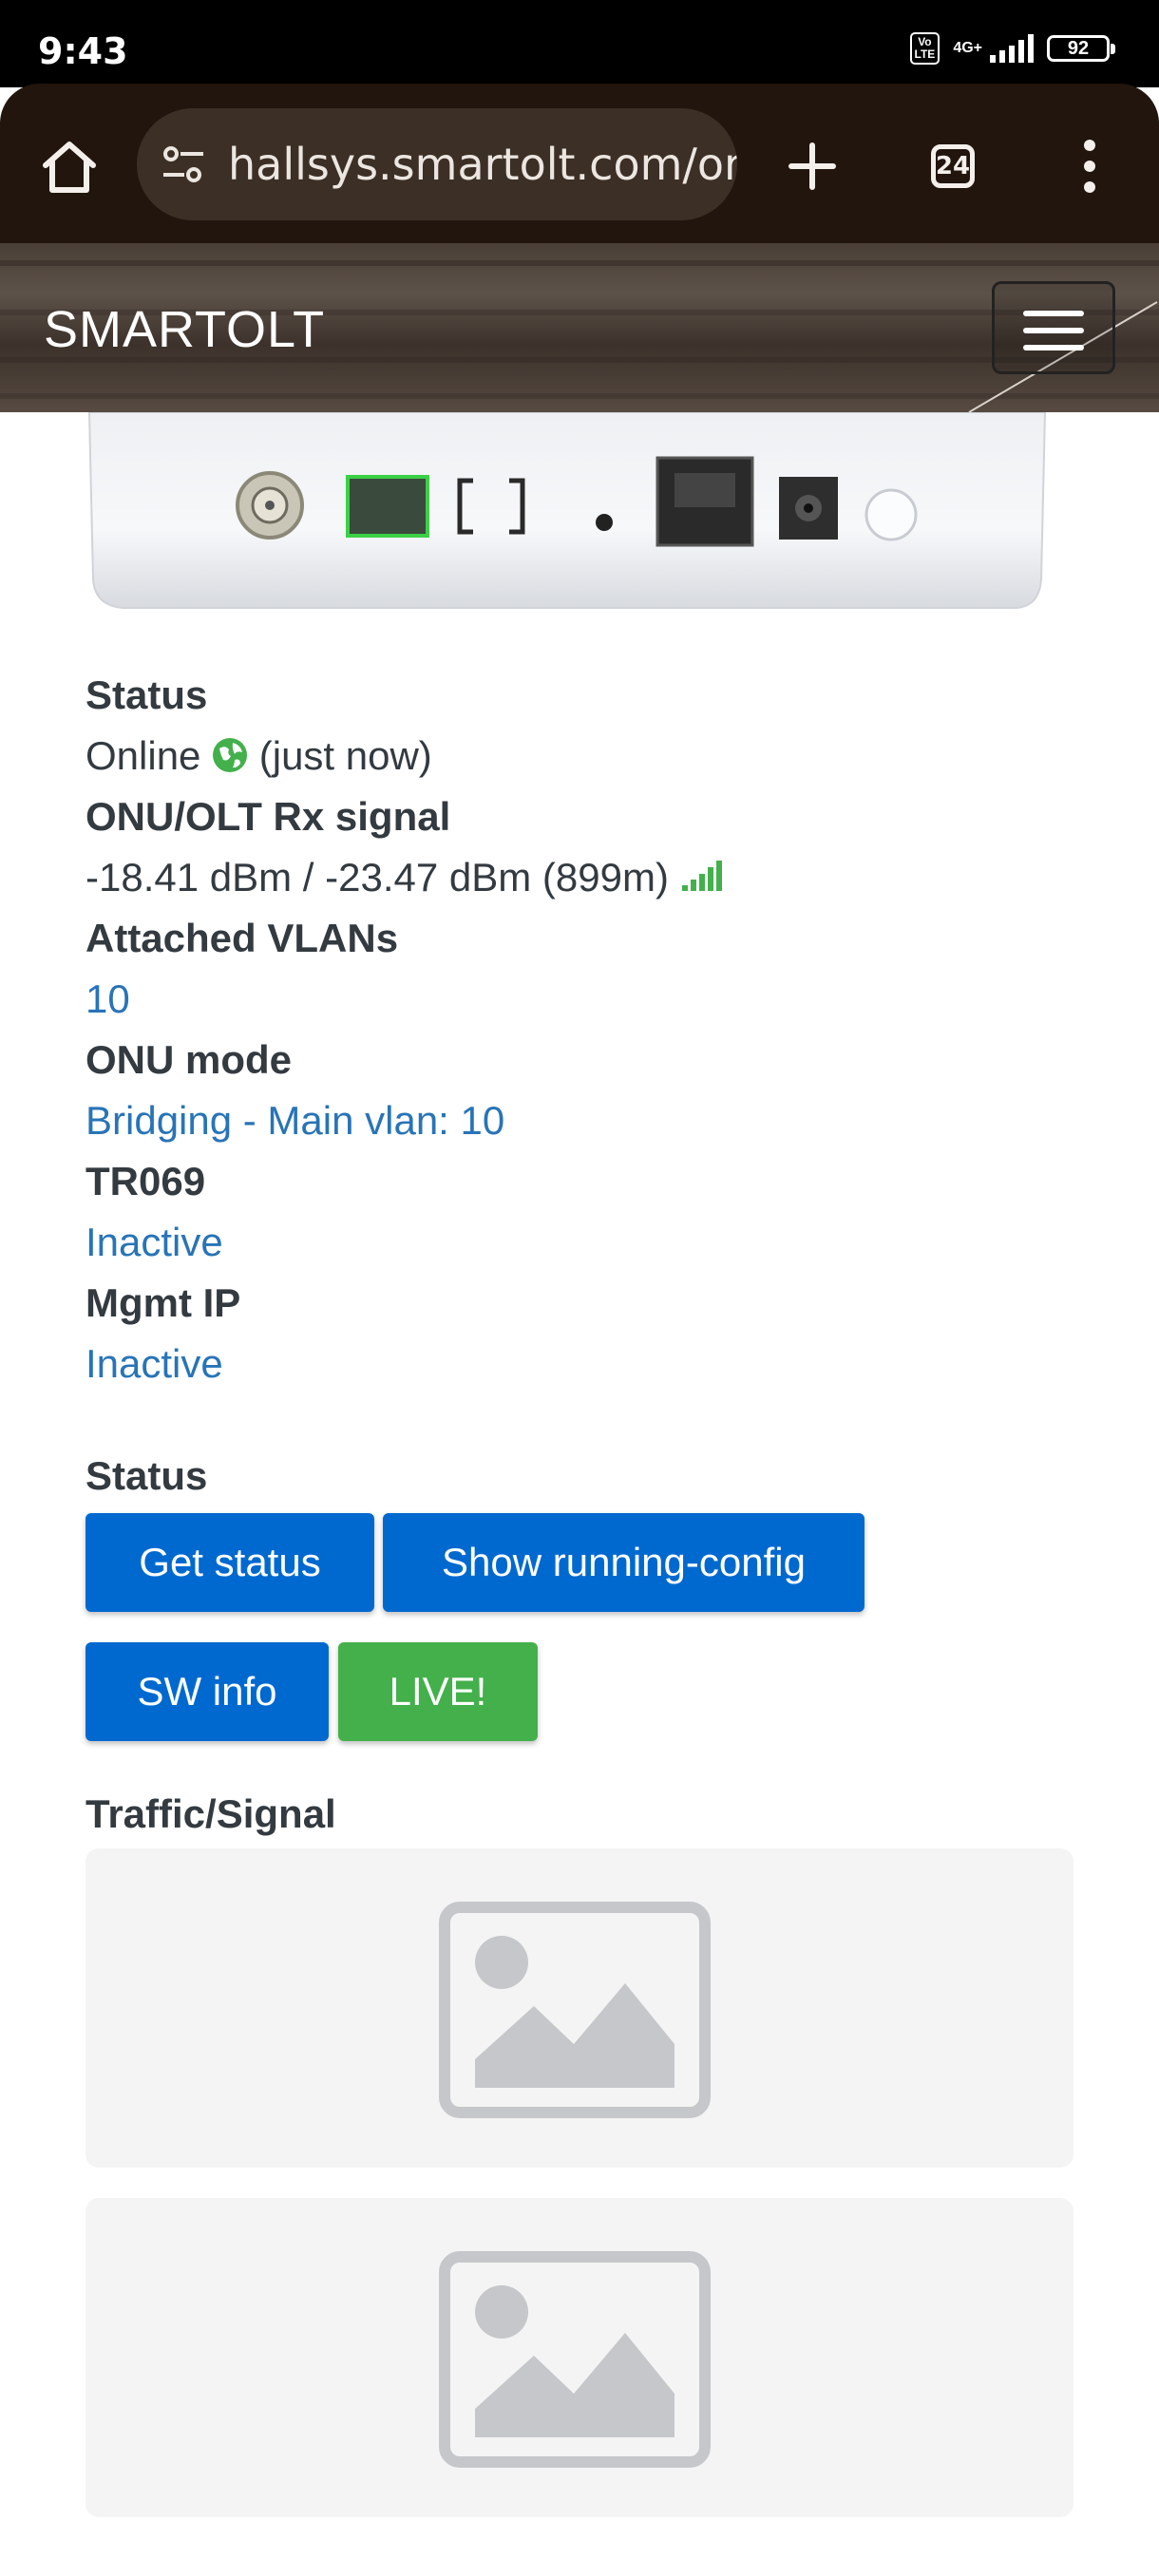 The width and height of the screenshot is (1159, 2576). What do you see at coordinates (575, 1364) in the screenshot?
I see `mgmt-ip-link: Inactive` at bounding box center [575, 1364].